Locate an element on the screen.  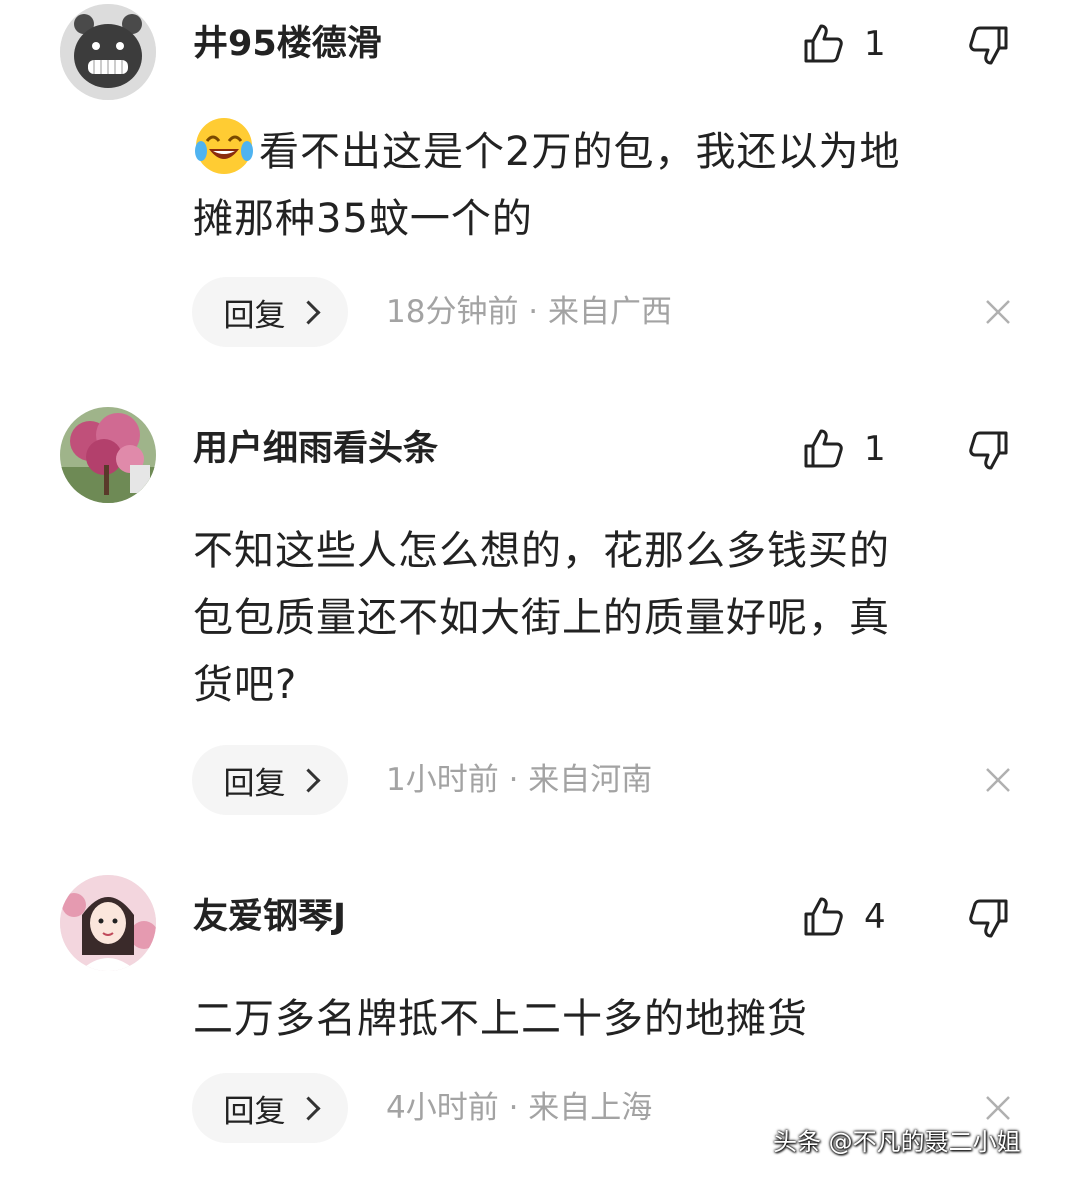
watermark: 头条 @不凡的聂二小姐 is located at coordinates (897, 1142).